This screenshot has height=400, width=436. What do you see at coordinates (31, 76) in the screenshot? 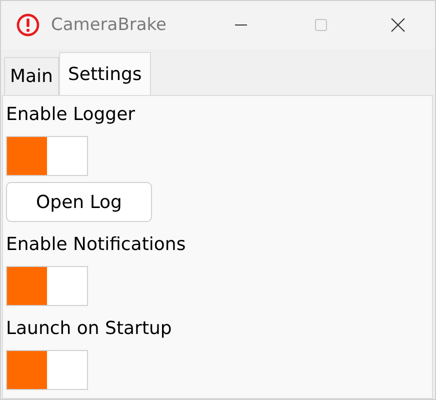
I see `tab: Main` at bounding box center [31, 76].